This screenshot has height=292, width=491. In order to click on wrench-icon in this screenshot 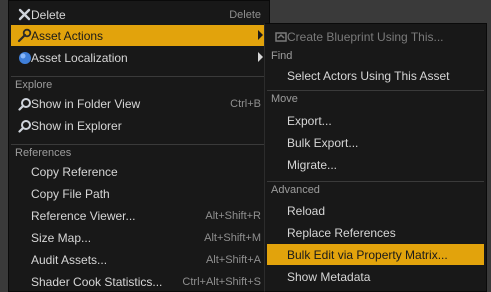, I will do `click(24, 35)`.